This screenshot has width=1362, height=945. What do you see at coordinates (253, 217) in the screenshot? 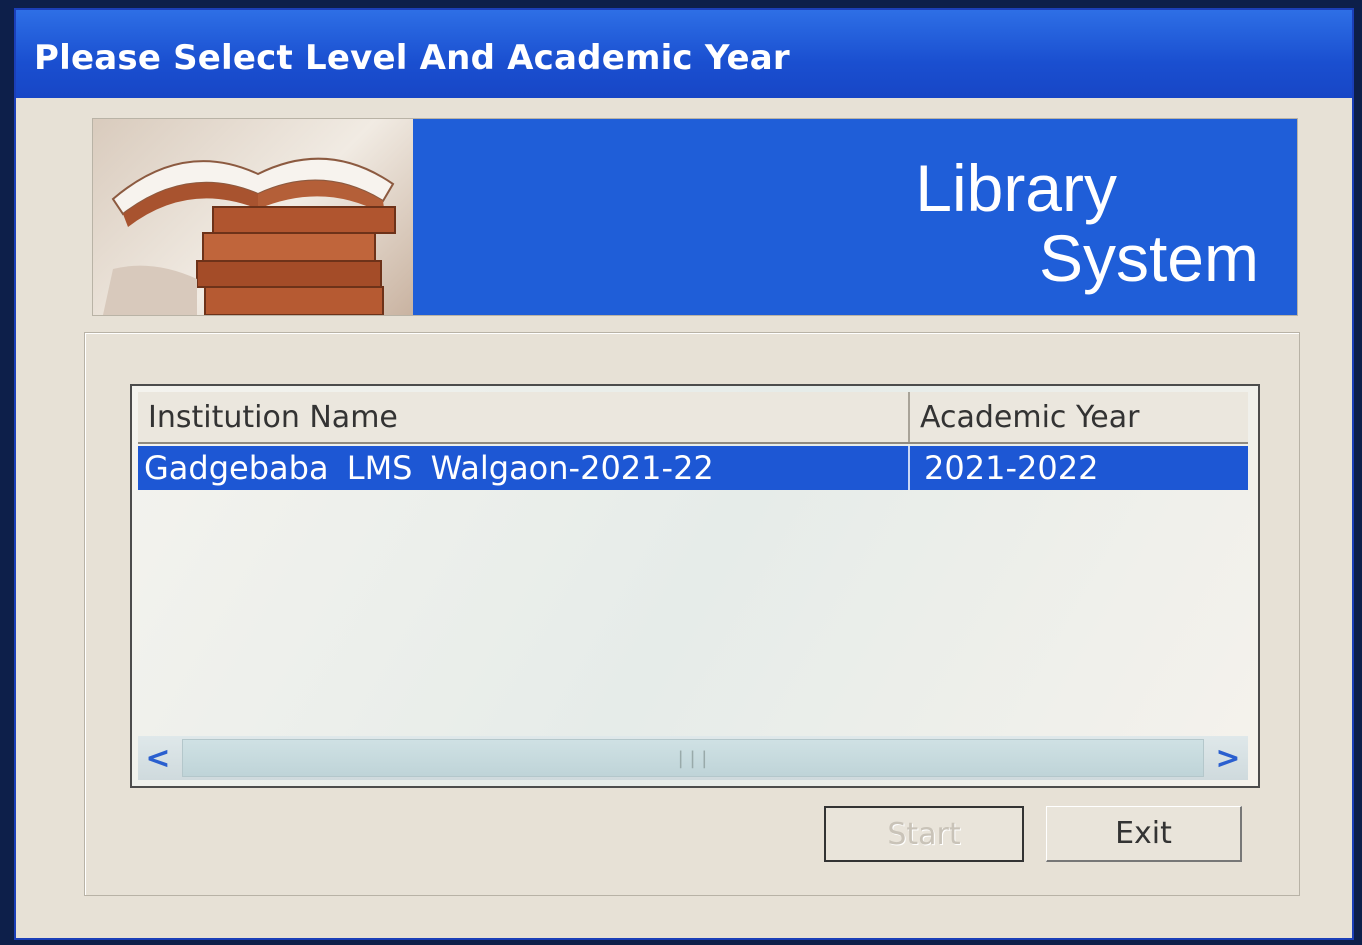
I see `books-icon` at bounding box center [253, 217].